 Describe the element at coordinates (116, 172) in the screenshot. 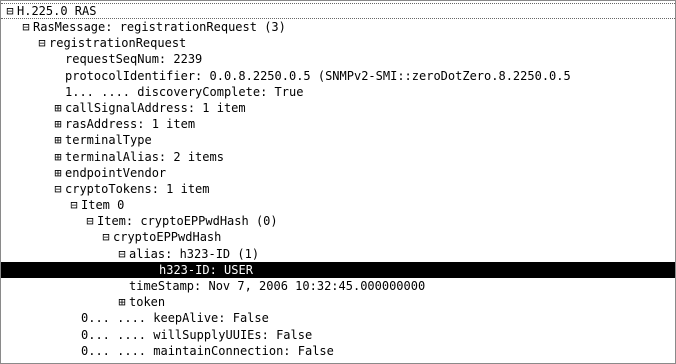

I see `tree-row-label: endpointVendor` at that location.